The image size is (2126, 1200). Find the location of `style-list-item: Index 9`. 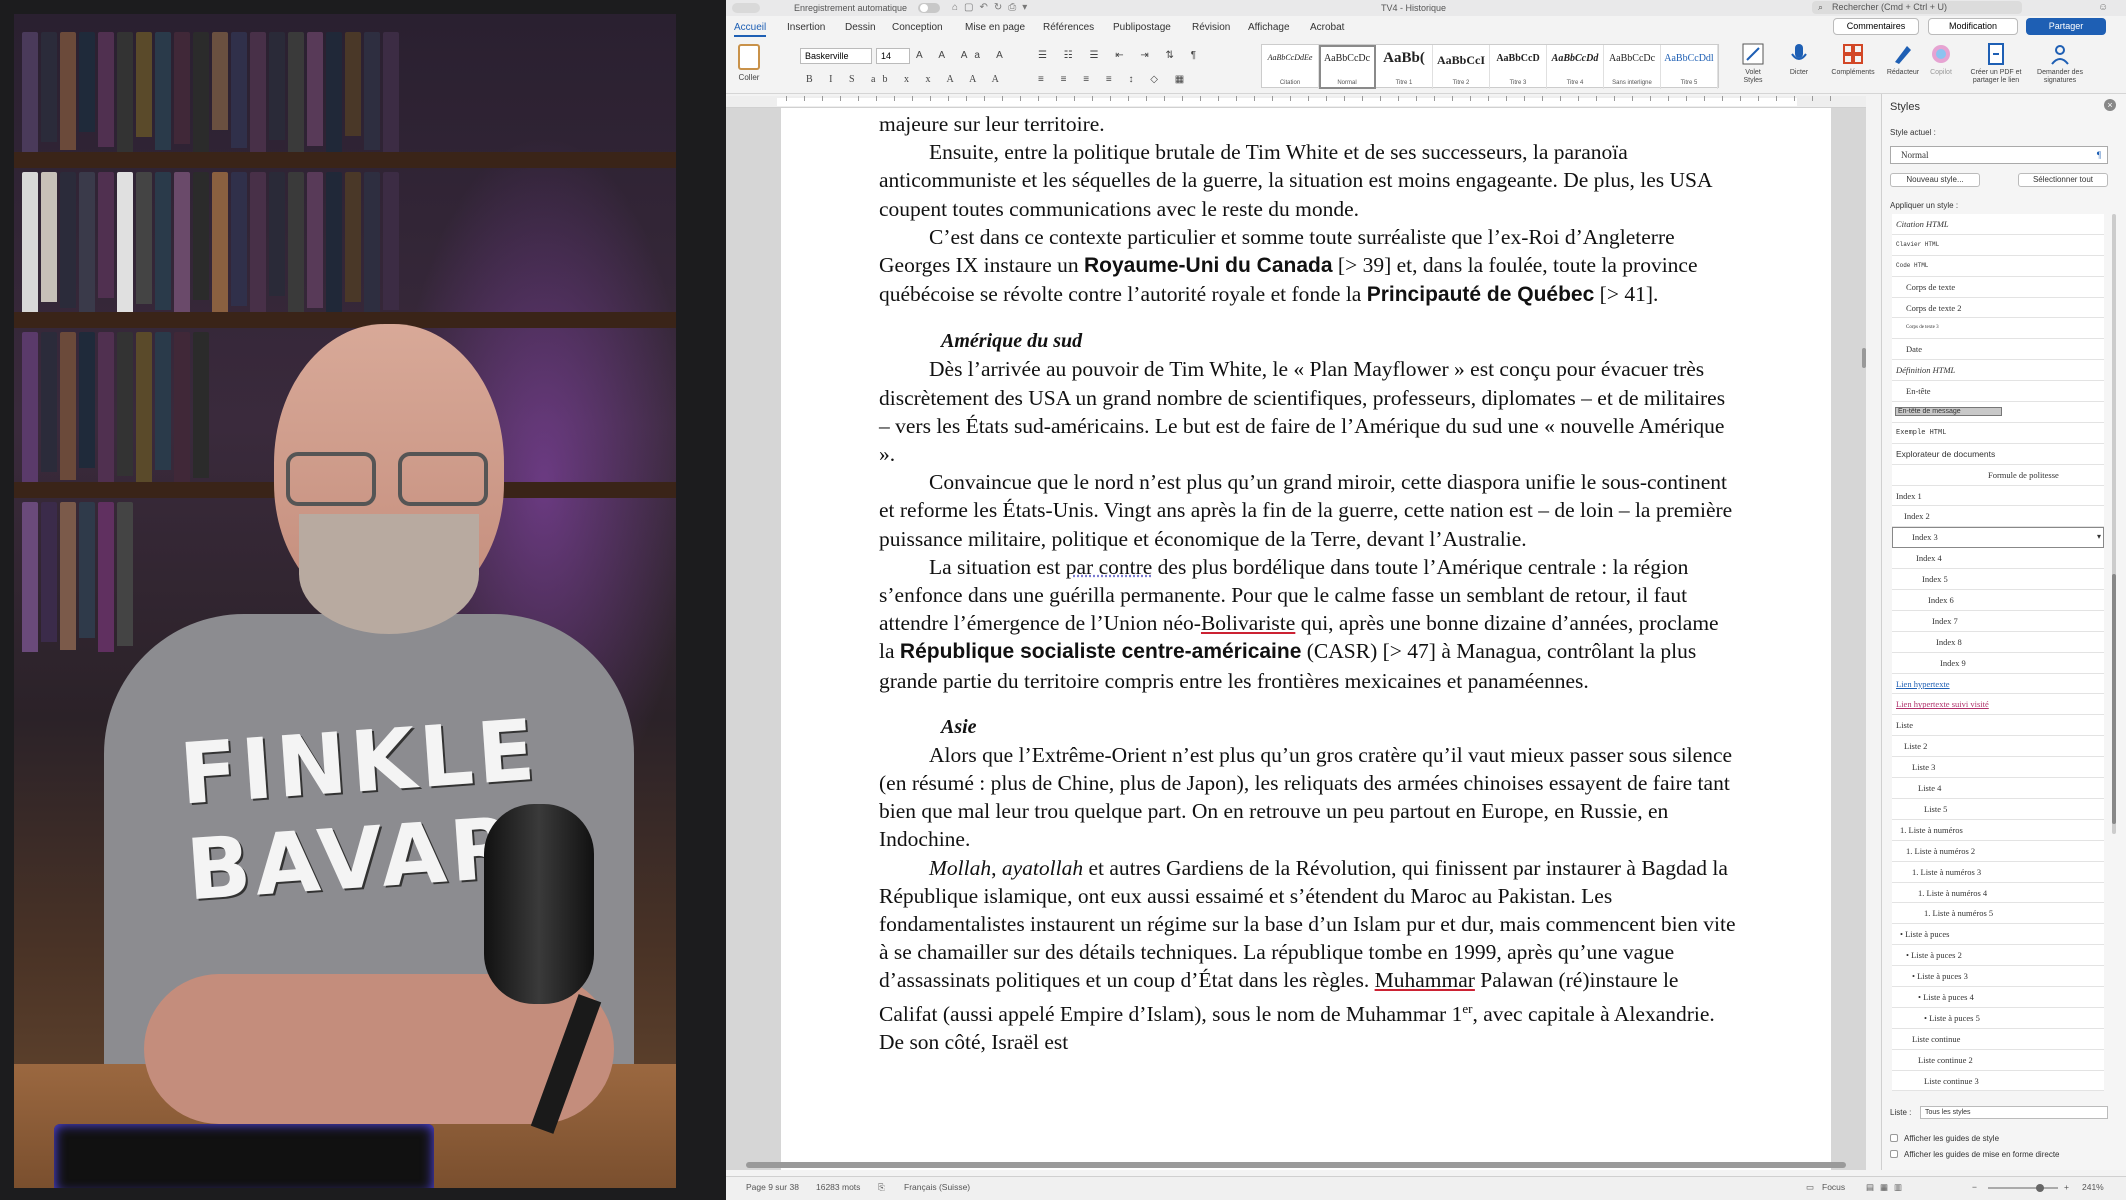

style-list-item: Index 9 is located at coordinates (1998, 663).